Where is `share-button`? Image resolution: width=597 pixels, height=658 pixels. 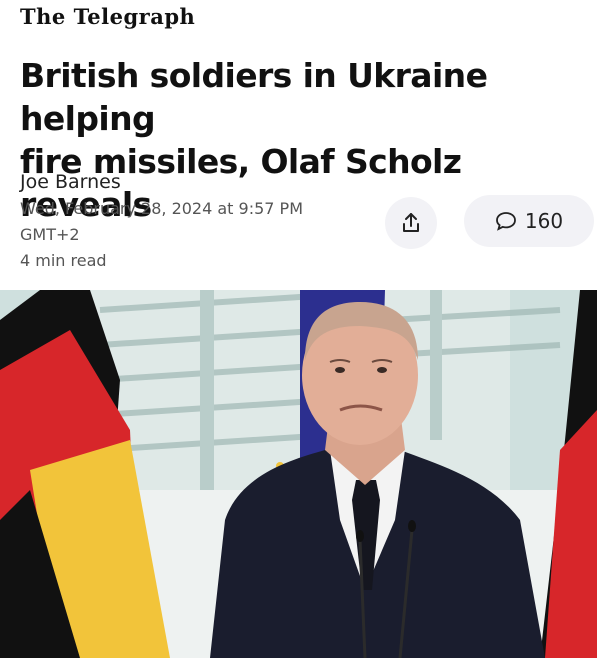 share-button is located at coordinates (411, 223).